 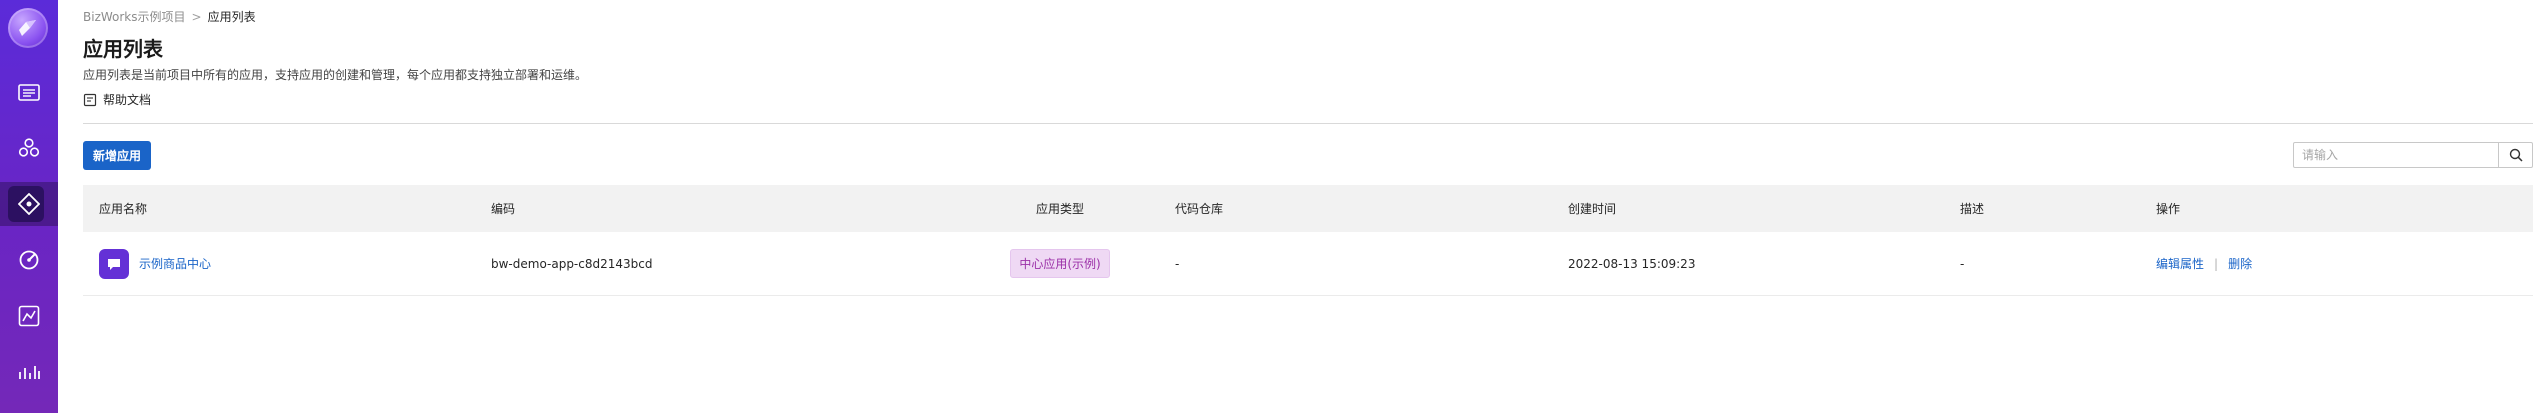 What do you see at coordinates (1972, 209) in the screenshot?
I see `column-header-description: 描述` at bounding box center [1972, 209].